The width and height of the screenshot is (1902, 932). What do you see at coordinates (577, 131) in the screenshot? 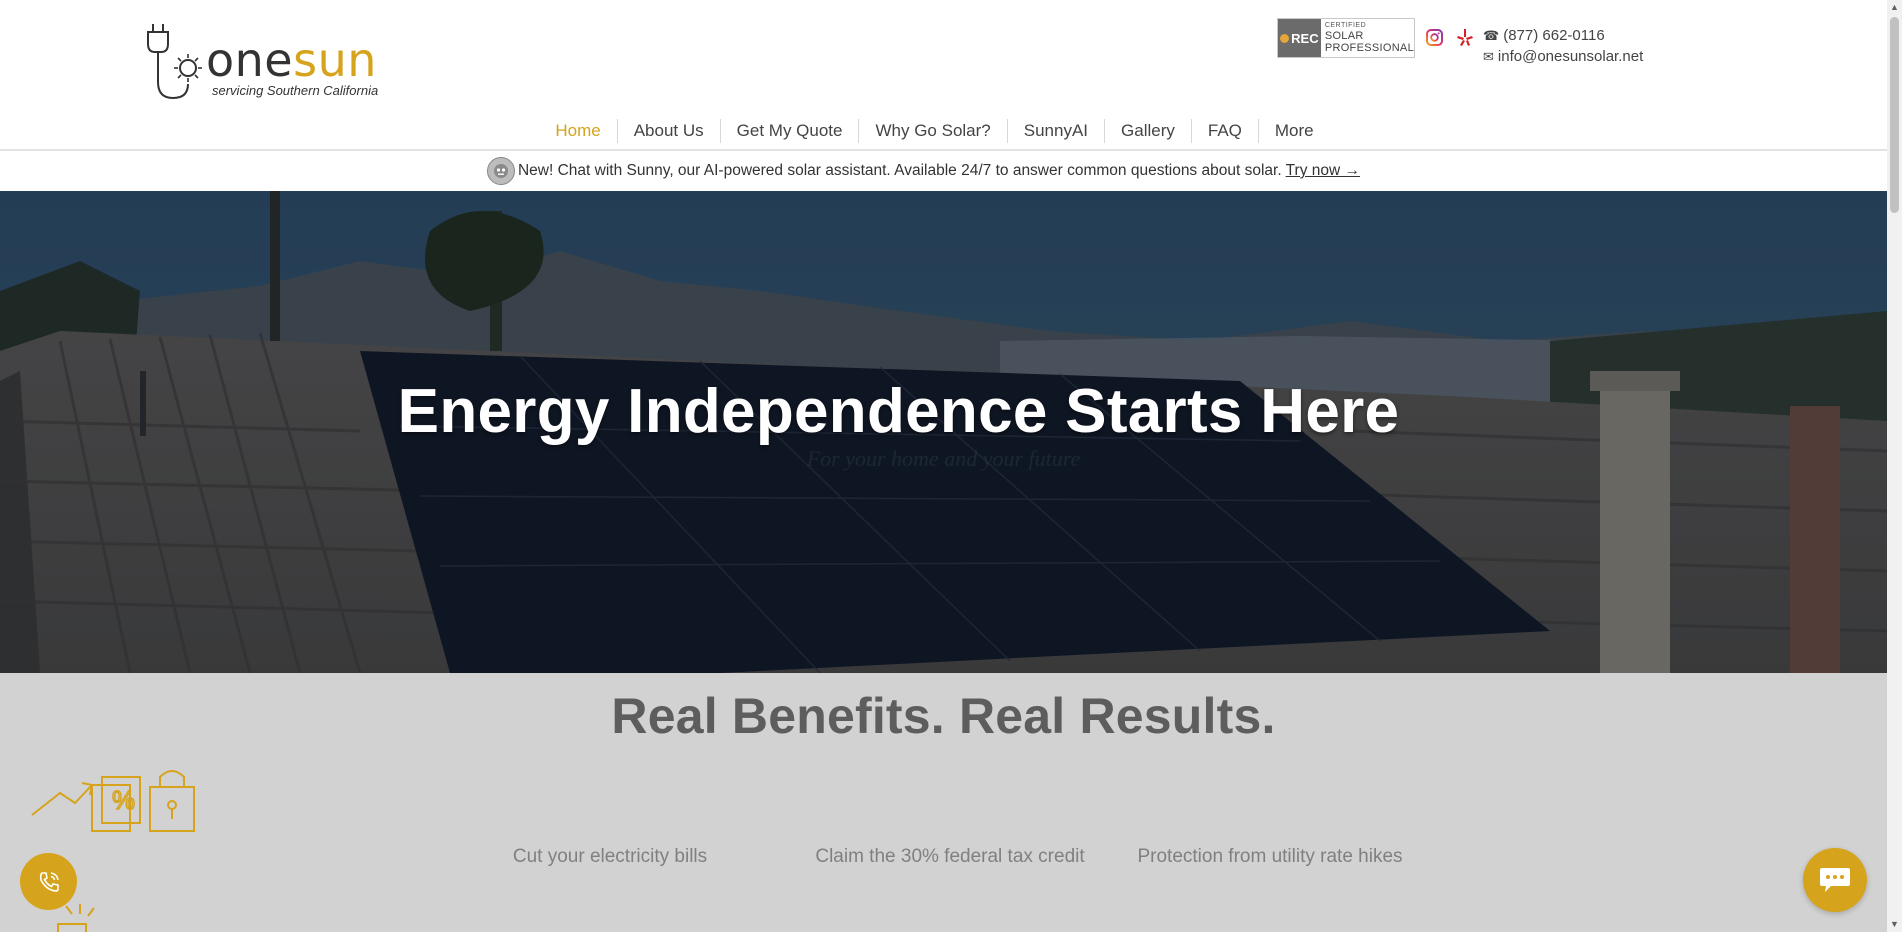
I see `nav-item-home: Home` at bounding box center [577, 131].